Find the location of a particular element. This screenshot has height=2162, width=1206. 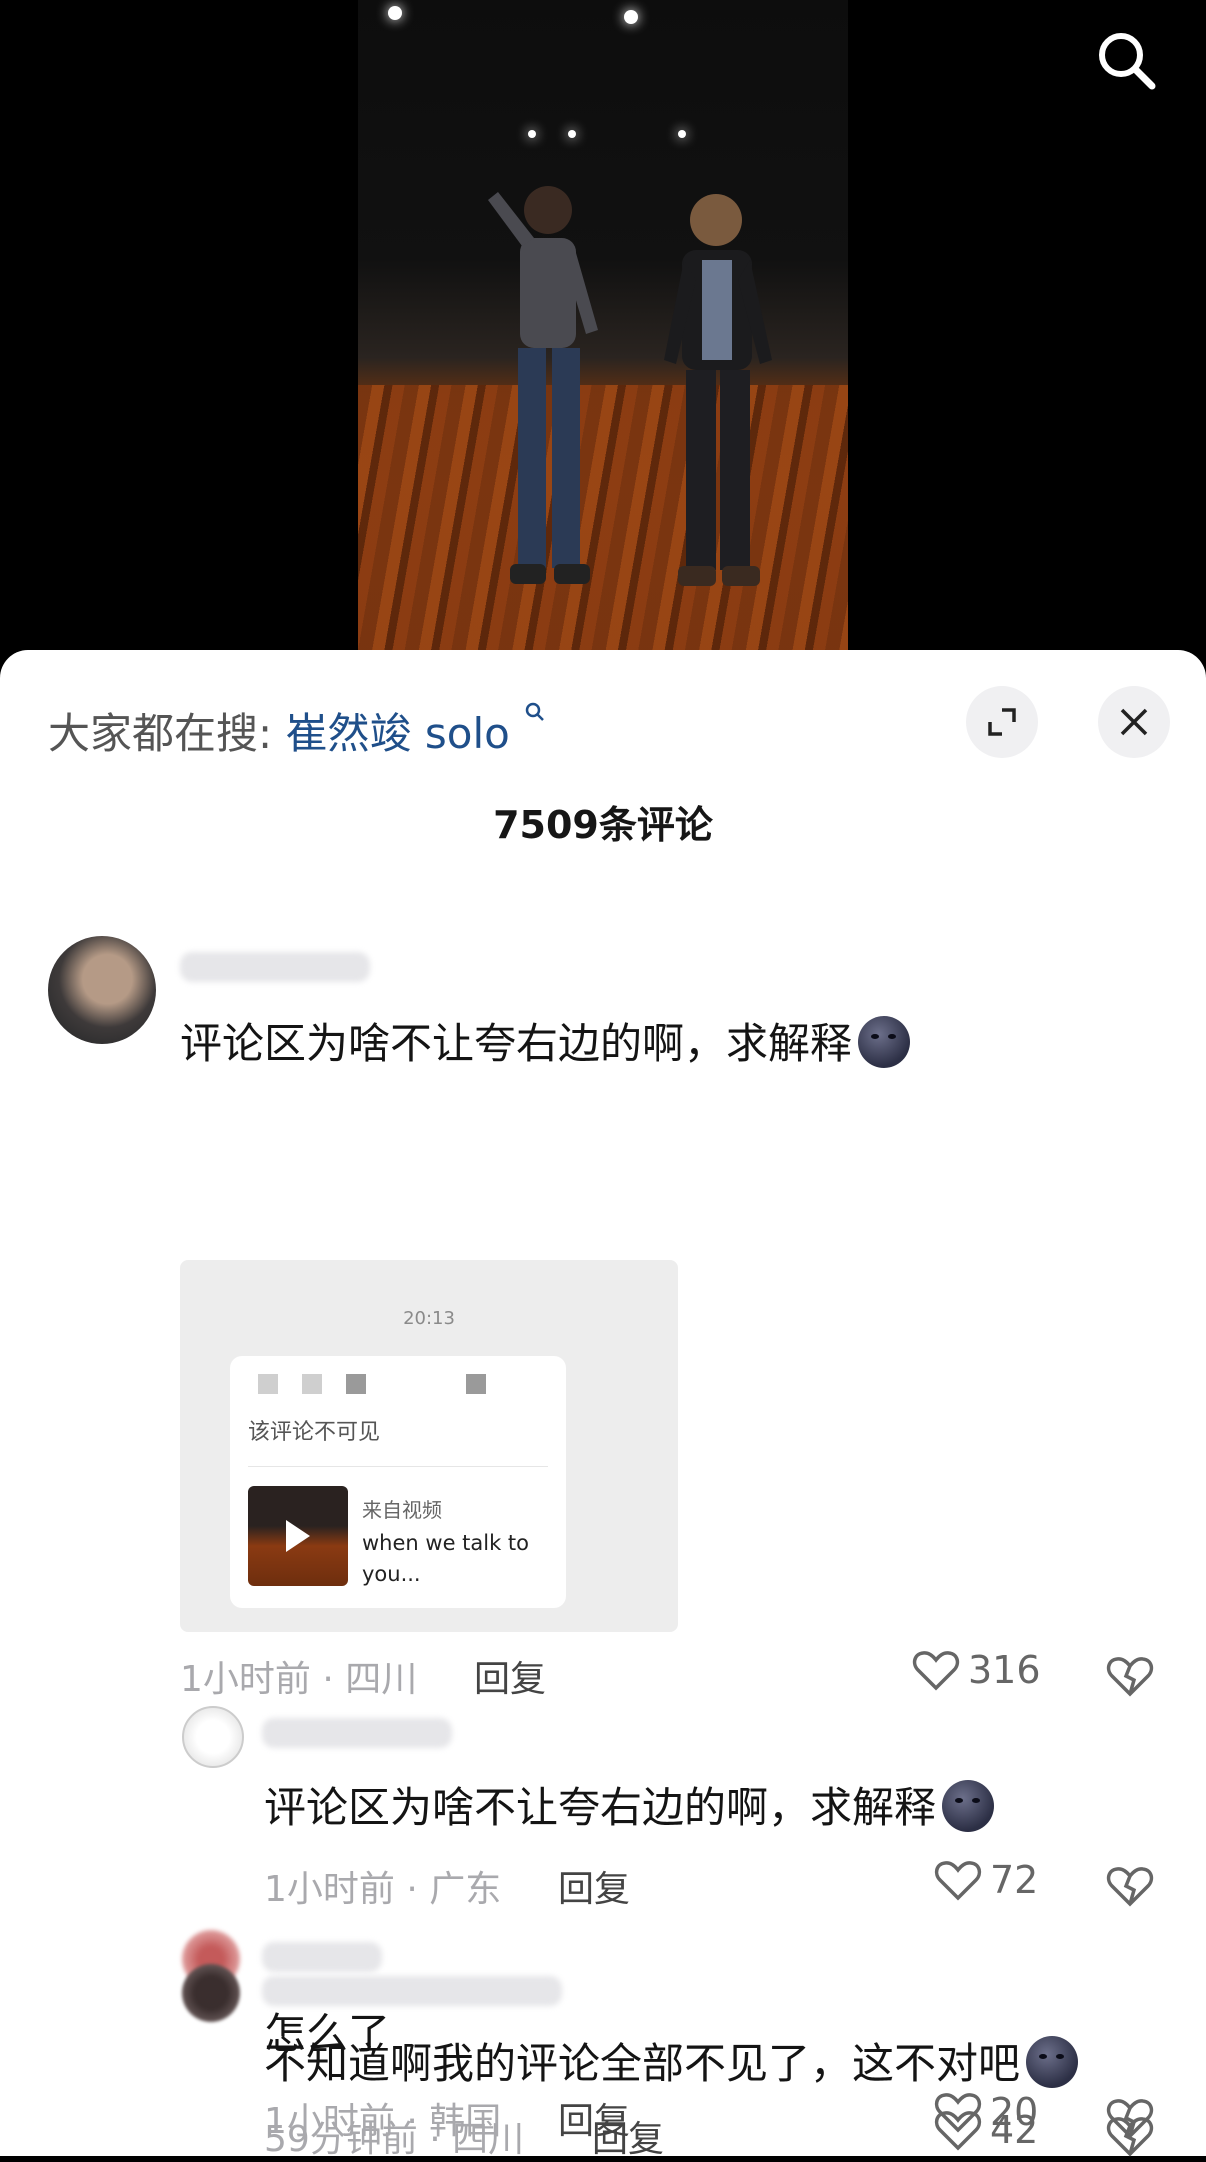

comment-count: 7509条评论 is located at coordinates (603, 825).